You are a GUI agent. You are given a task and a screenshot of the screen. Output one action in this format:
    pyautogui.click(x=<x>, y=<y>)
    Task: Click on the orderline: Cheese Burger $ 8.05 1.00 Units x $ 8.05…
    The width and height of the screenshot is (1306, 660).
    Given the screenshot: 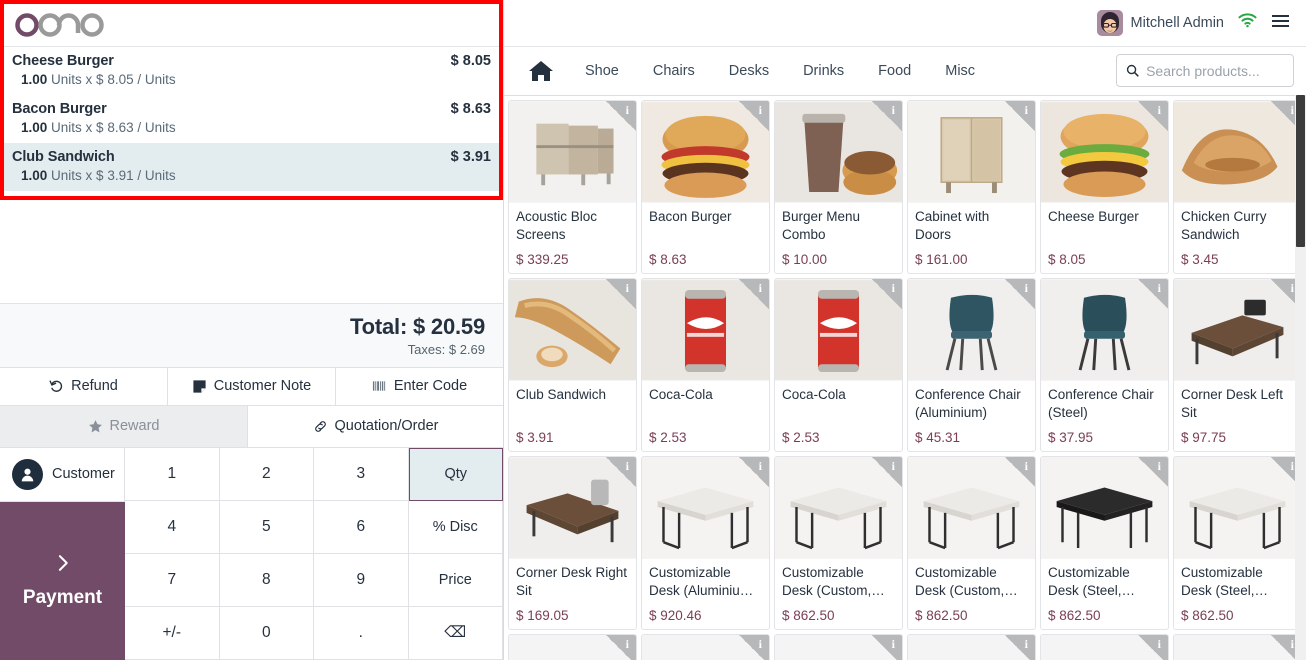 What is the action you would take?
    pyautogui.click(x=251, y=71)
    